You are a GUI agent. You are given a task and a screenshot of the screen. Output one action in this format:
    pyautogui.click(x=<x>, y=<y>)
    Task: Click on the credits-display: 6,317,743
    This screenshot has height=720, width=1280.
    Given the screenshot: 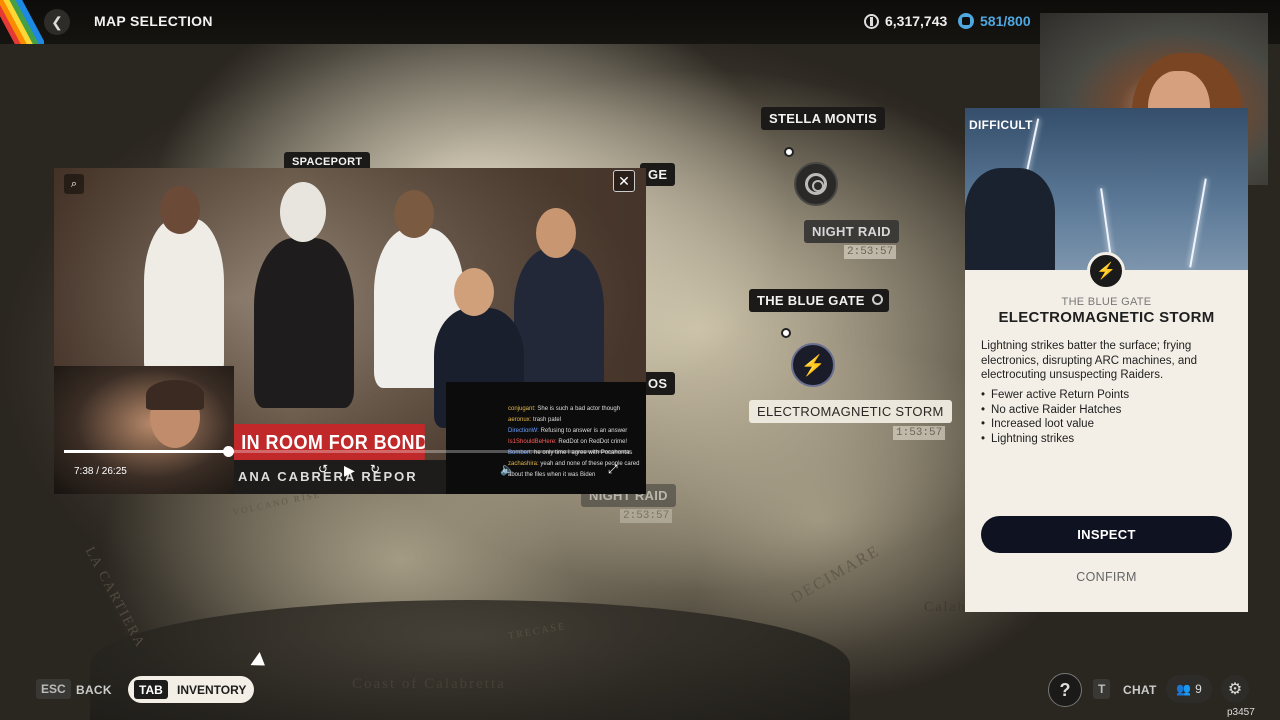 What is the action you would take?
    pyautogui.click(x=905, y=21)
    